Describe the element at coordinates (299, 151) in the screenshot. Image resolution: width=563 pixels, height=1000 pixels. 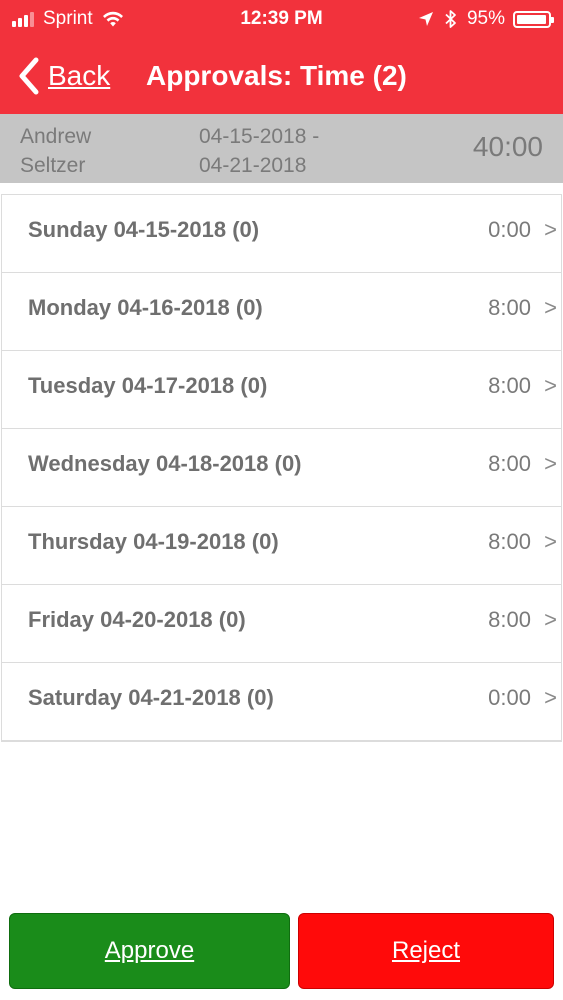
I see `date-range: 04-15-2018 - 04-21-2018` at that location.